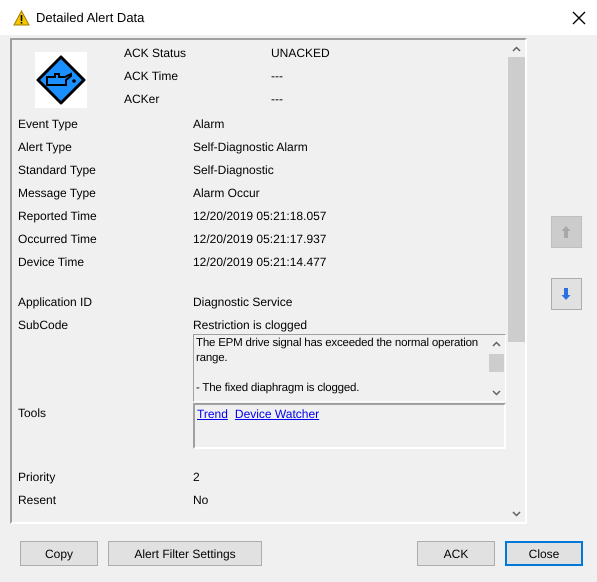  What do you see at coordinates (234, 169) in the screenshot?
I see `field-value: Self-Diagnostic` at bounding box center [234, 169].